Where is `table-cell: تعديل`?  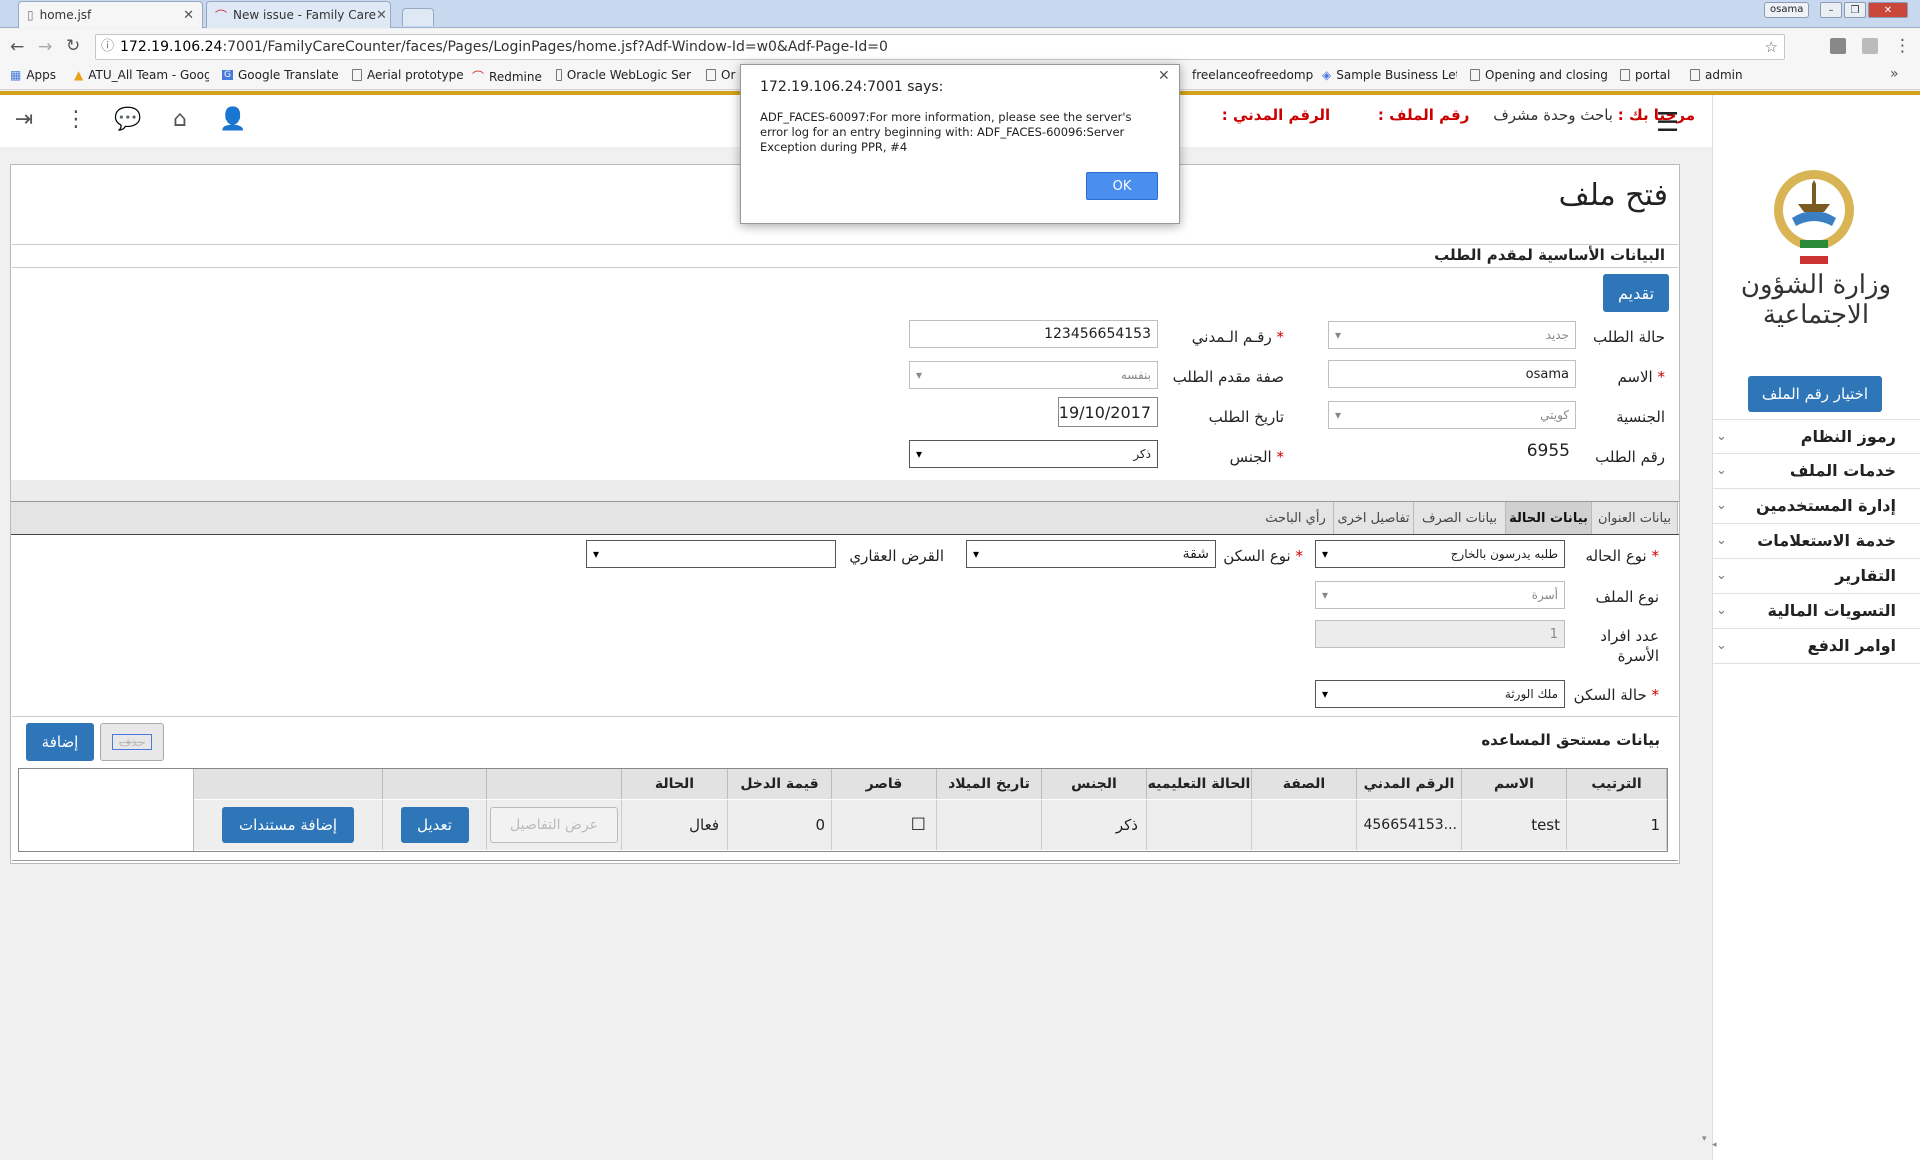 table-cell: تعديل is located at coordinates (435, 825).